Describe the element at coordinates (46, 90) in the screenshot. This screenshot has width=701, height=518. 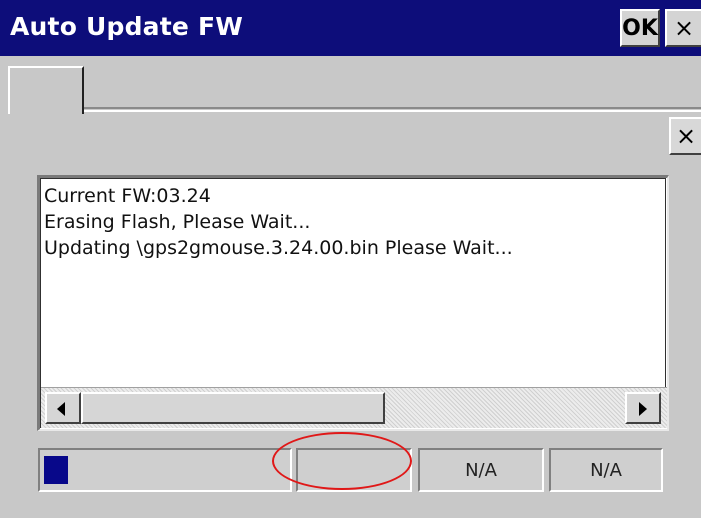
I see `tab-main` at that location.